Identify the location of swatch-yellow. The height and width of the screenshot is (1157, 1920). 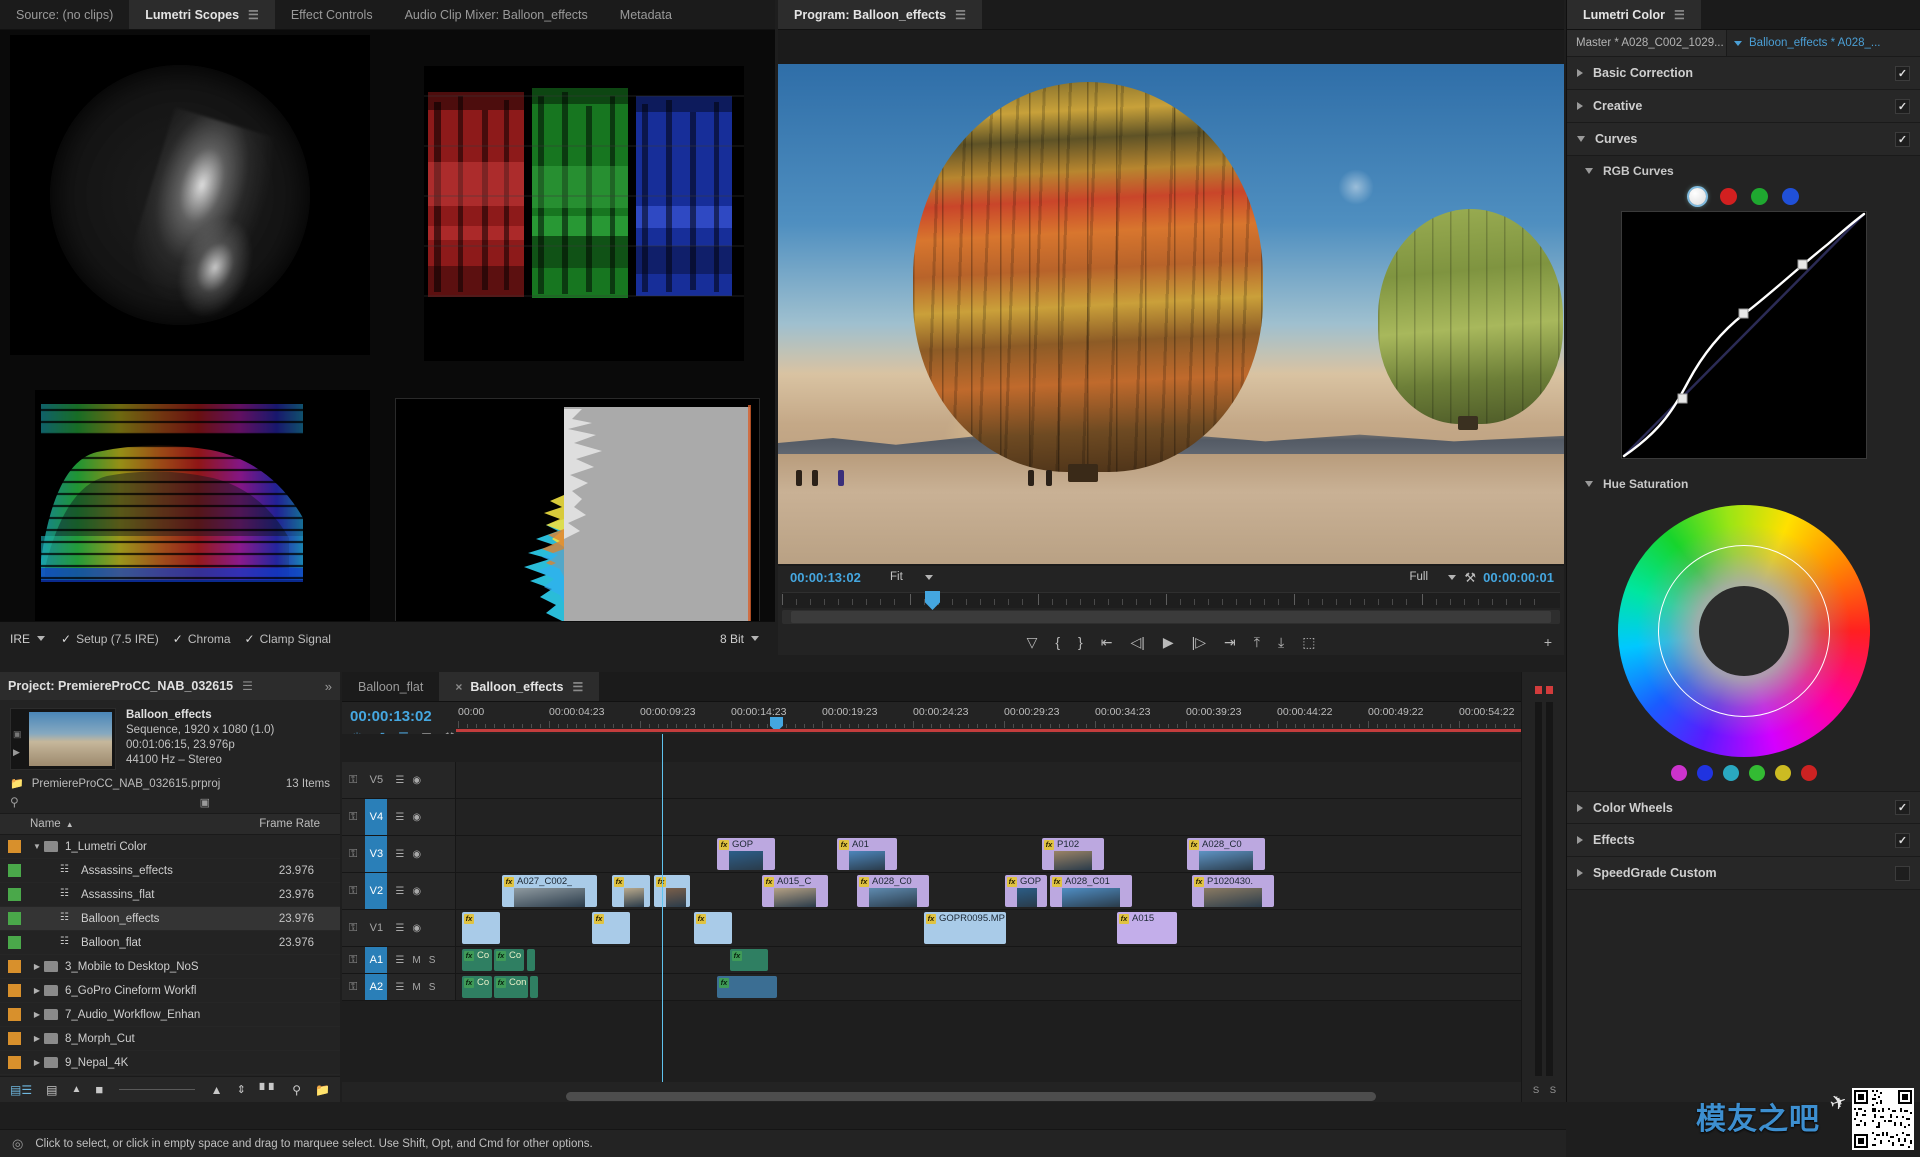
(1782, 773).